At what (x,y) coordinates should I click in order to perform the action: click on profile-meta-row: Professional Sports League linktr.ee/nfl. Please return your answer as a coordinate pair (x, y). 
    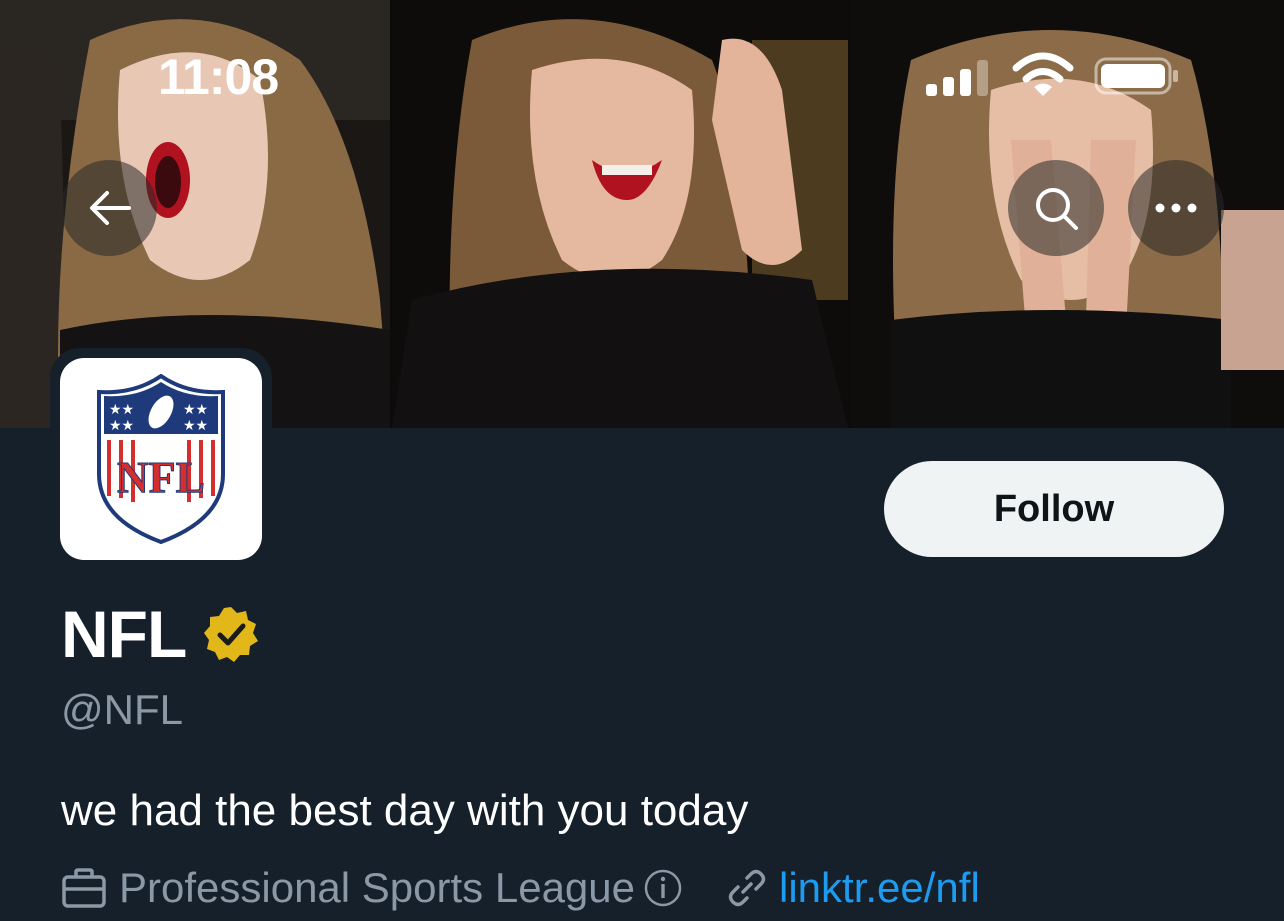
    Looking at the image, I should click on (520, 888).